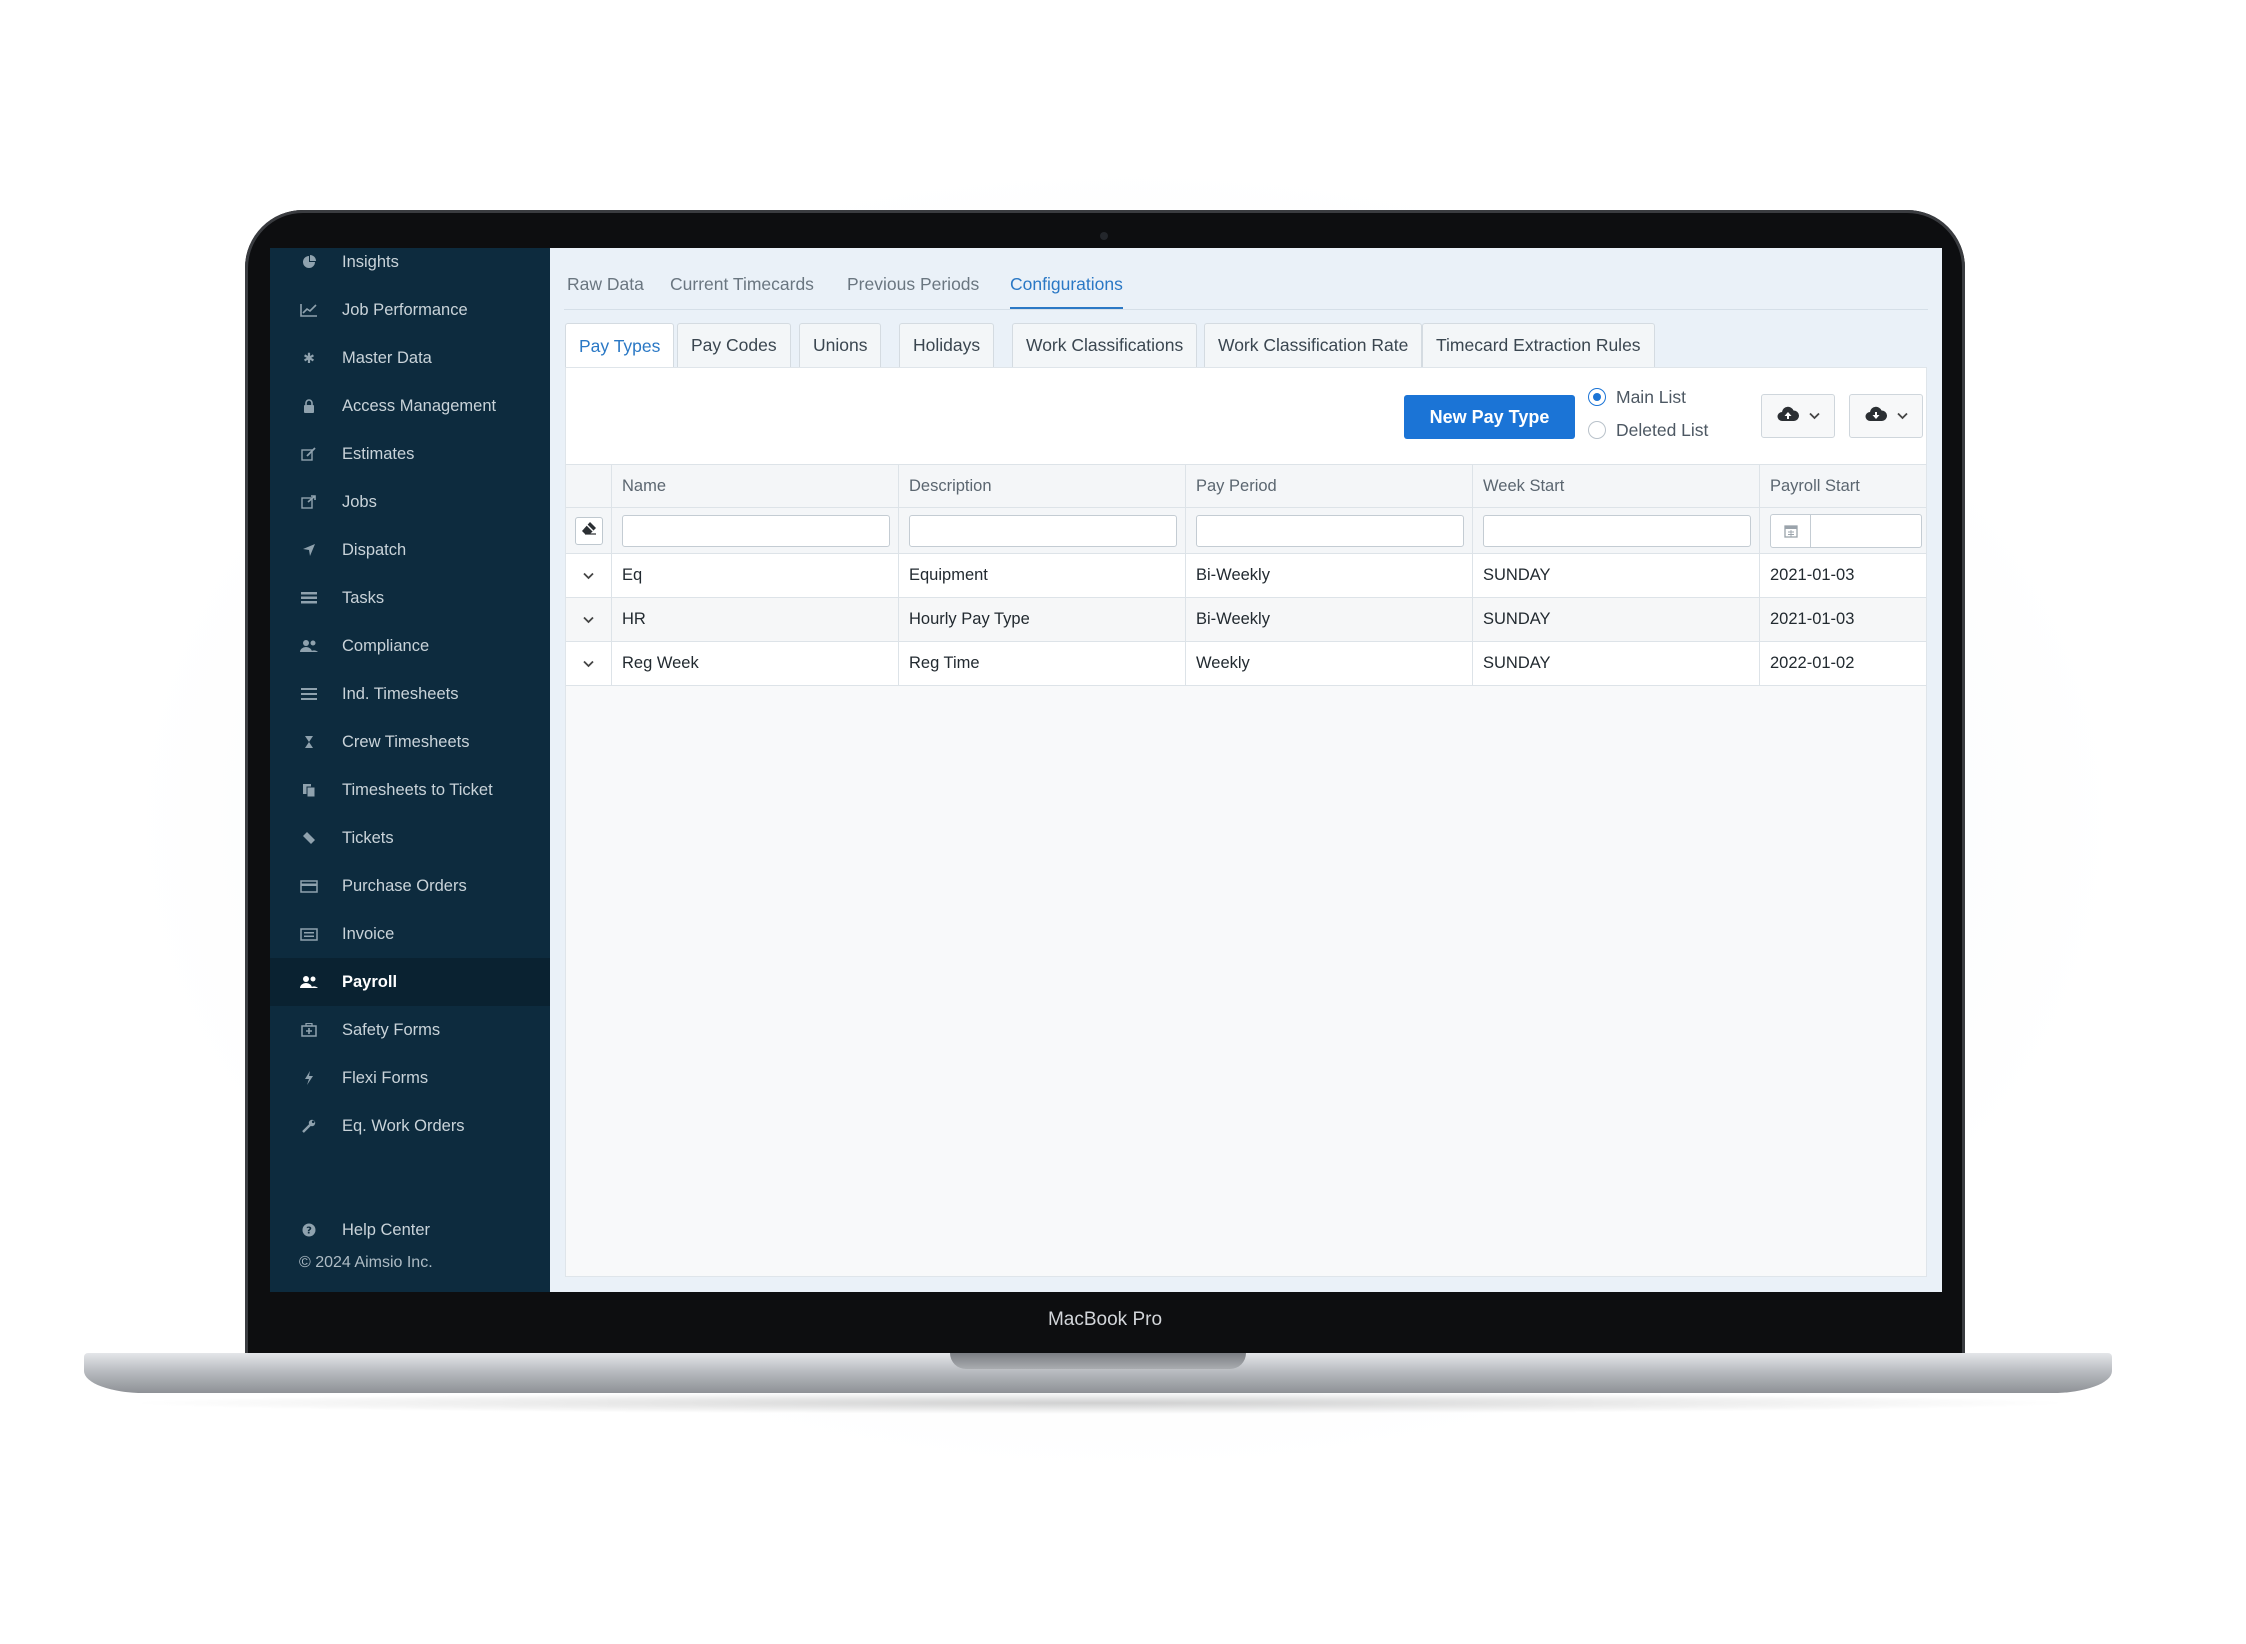 The width and height of the screenshot is (2246, 1644). What do you see at coordinates (410, 267) in the screenshot?
I see `sidebar-item-insights: Insights` at bounding box center [410, 267].